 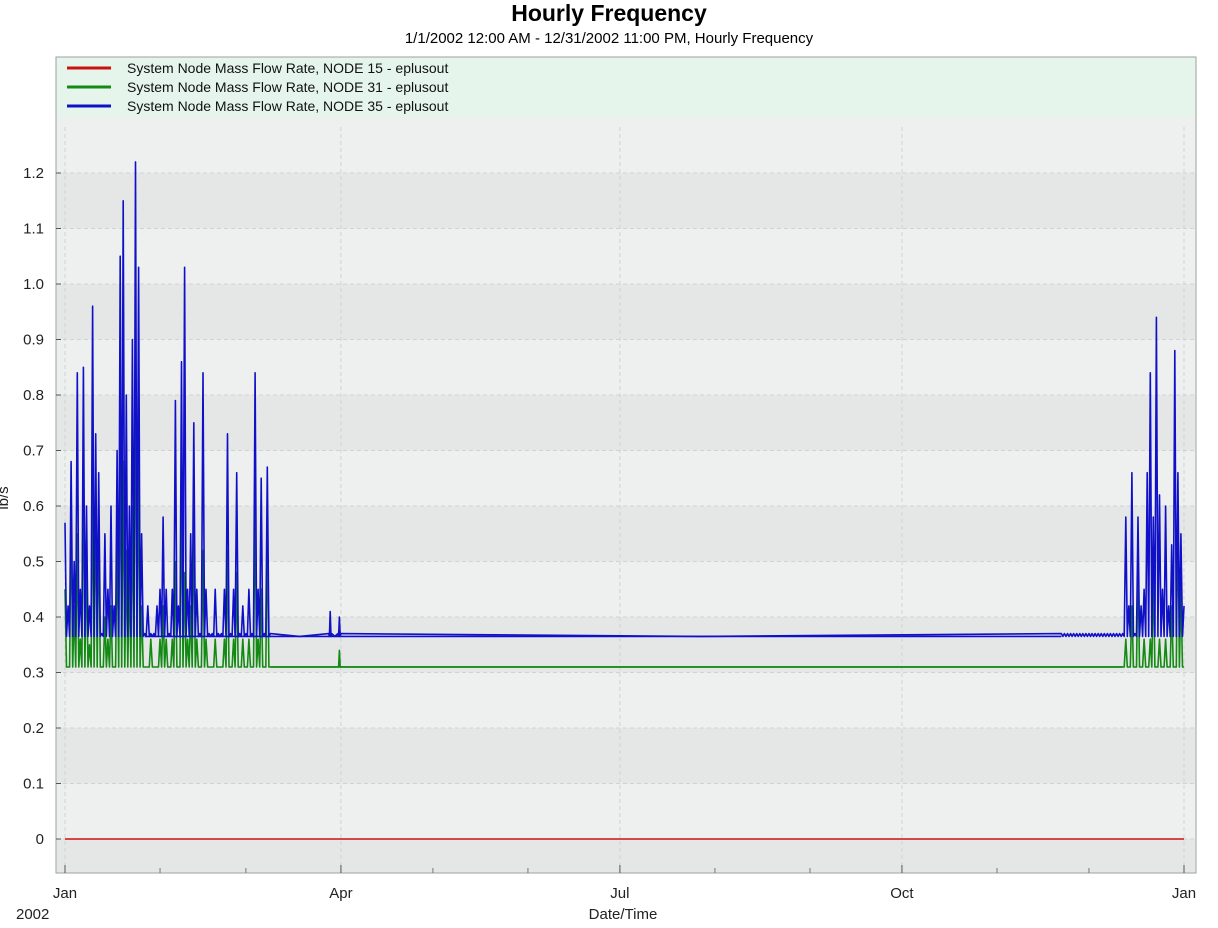 I want to click on y-tick-label: 0.6, so click(x=33, y=506).